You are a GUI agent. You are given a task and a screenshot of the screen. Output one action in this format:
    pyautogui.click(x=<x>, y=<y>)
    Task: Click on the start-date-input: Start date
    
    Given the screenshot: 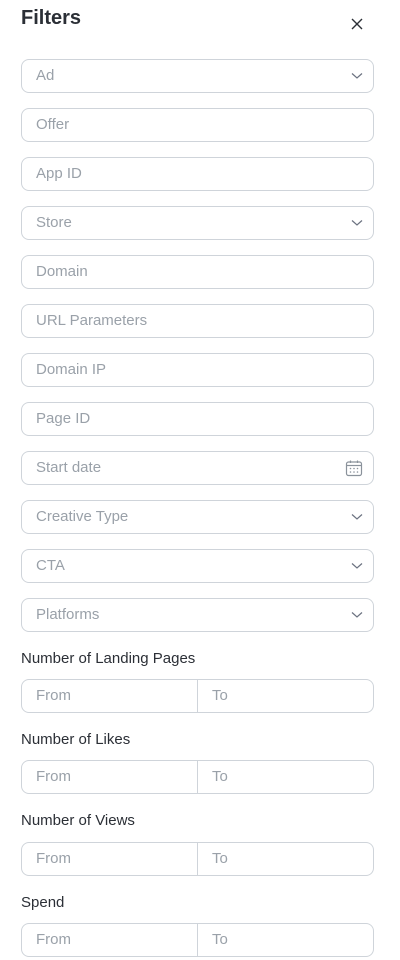 What is the action you would take?
    pyautogui.click(x=197, y=468)
    